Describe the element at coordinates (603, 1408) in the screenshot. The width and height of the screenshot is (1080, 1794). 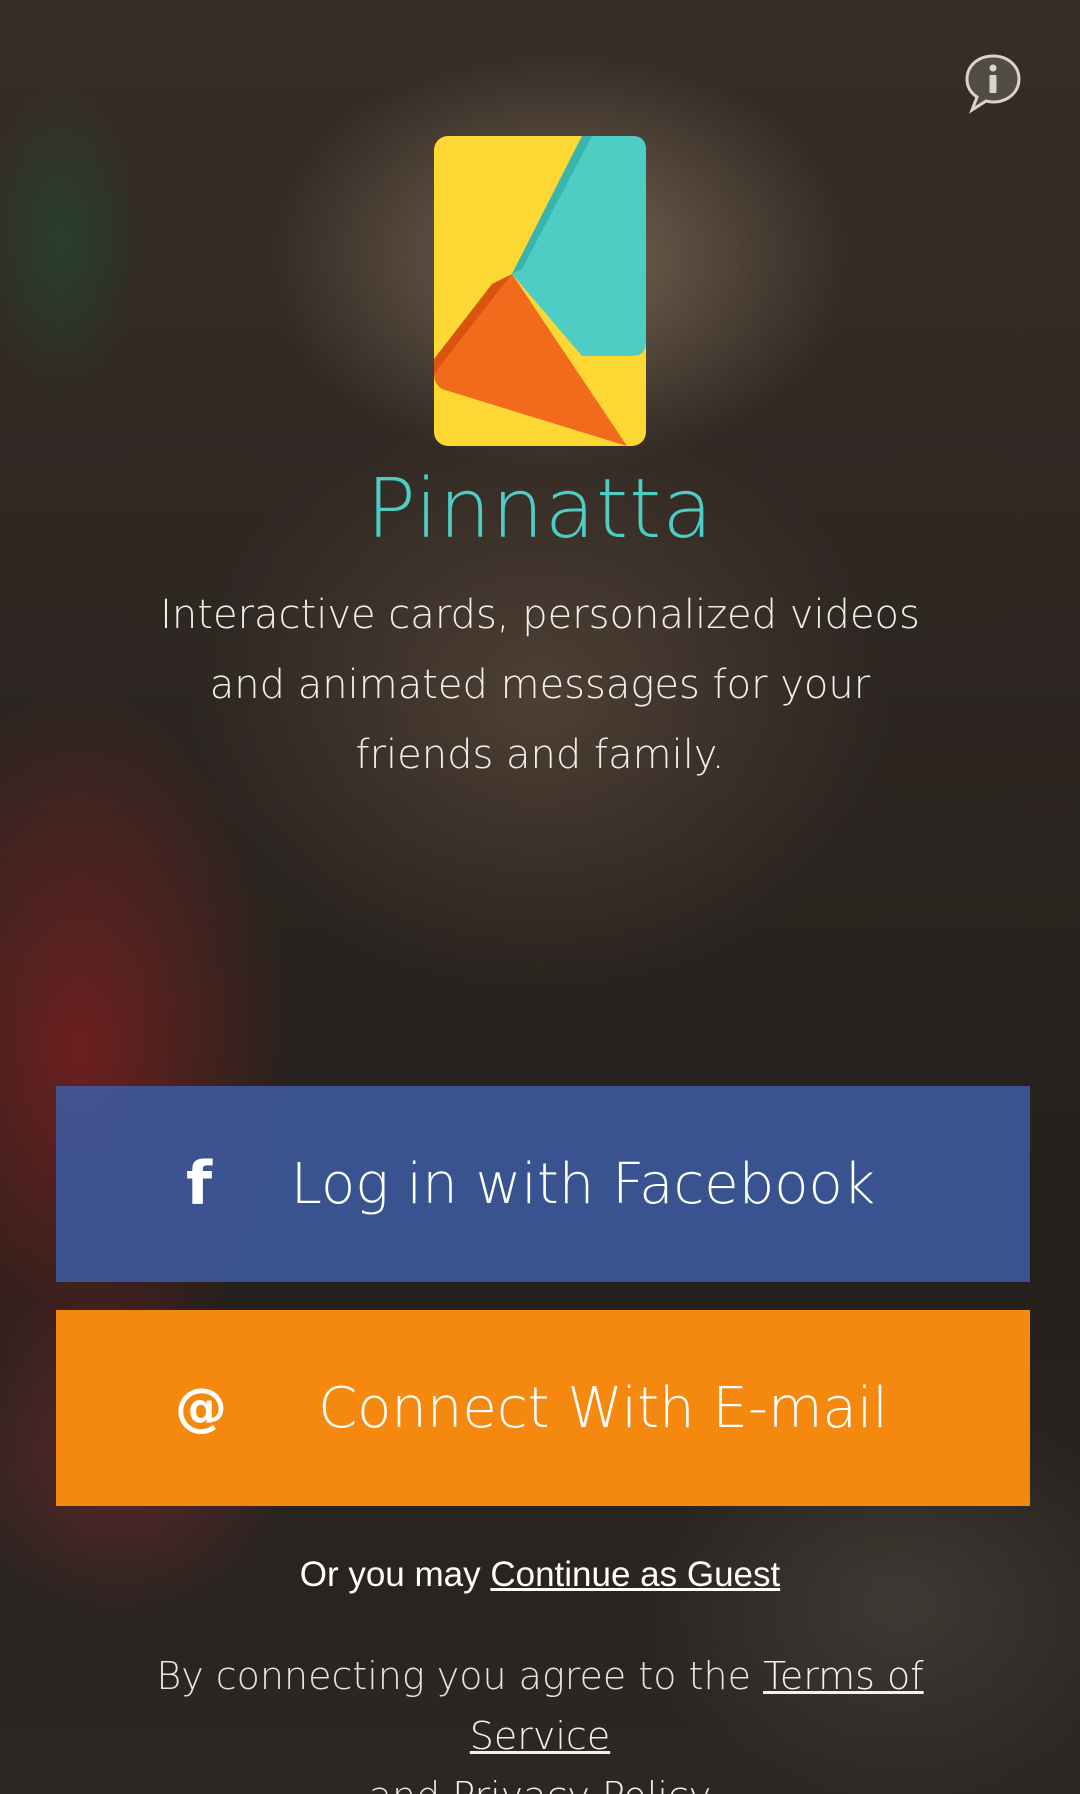
I see `email-connect-label: Connect With E-mail` at that location.